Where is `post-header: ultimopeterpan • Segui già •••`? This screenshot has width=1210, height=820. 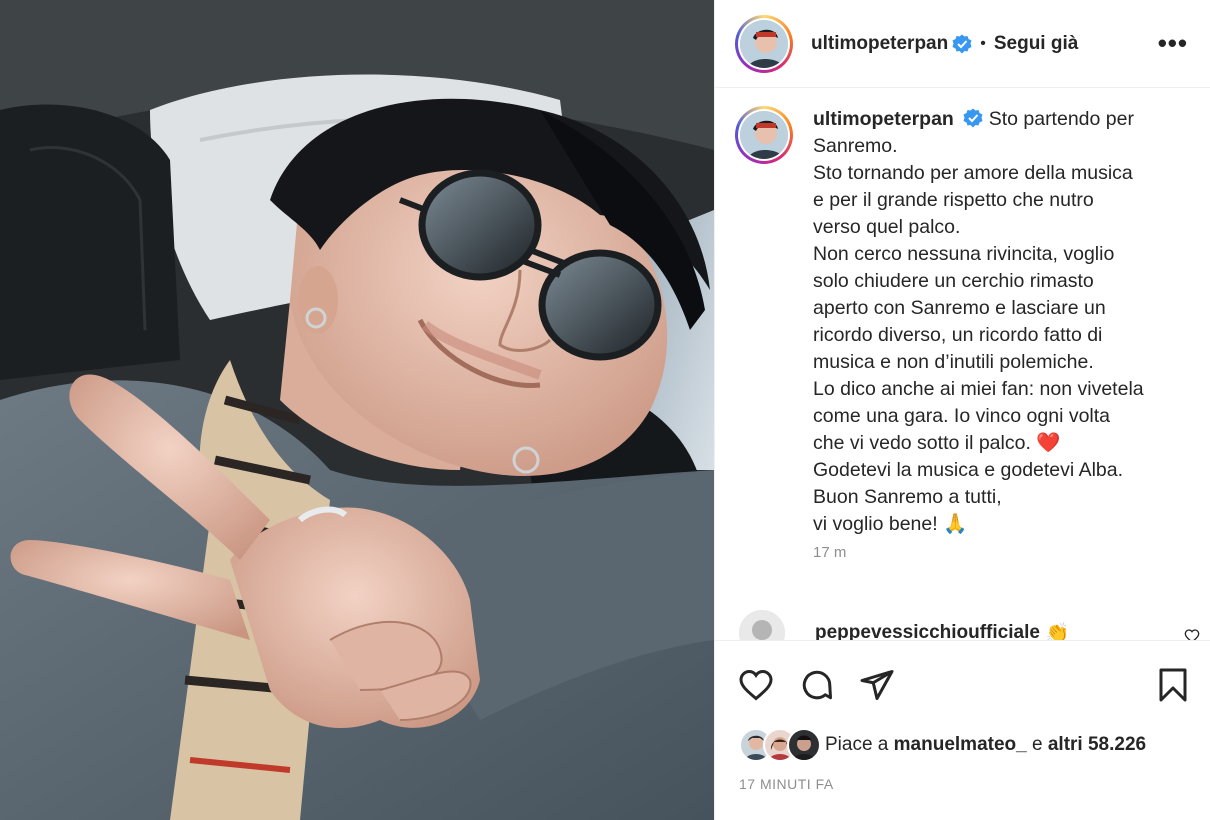
post-header: ultimopeterpan • Segui già ••• is located at coordinates (962, 44).